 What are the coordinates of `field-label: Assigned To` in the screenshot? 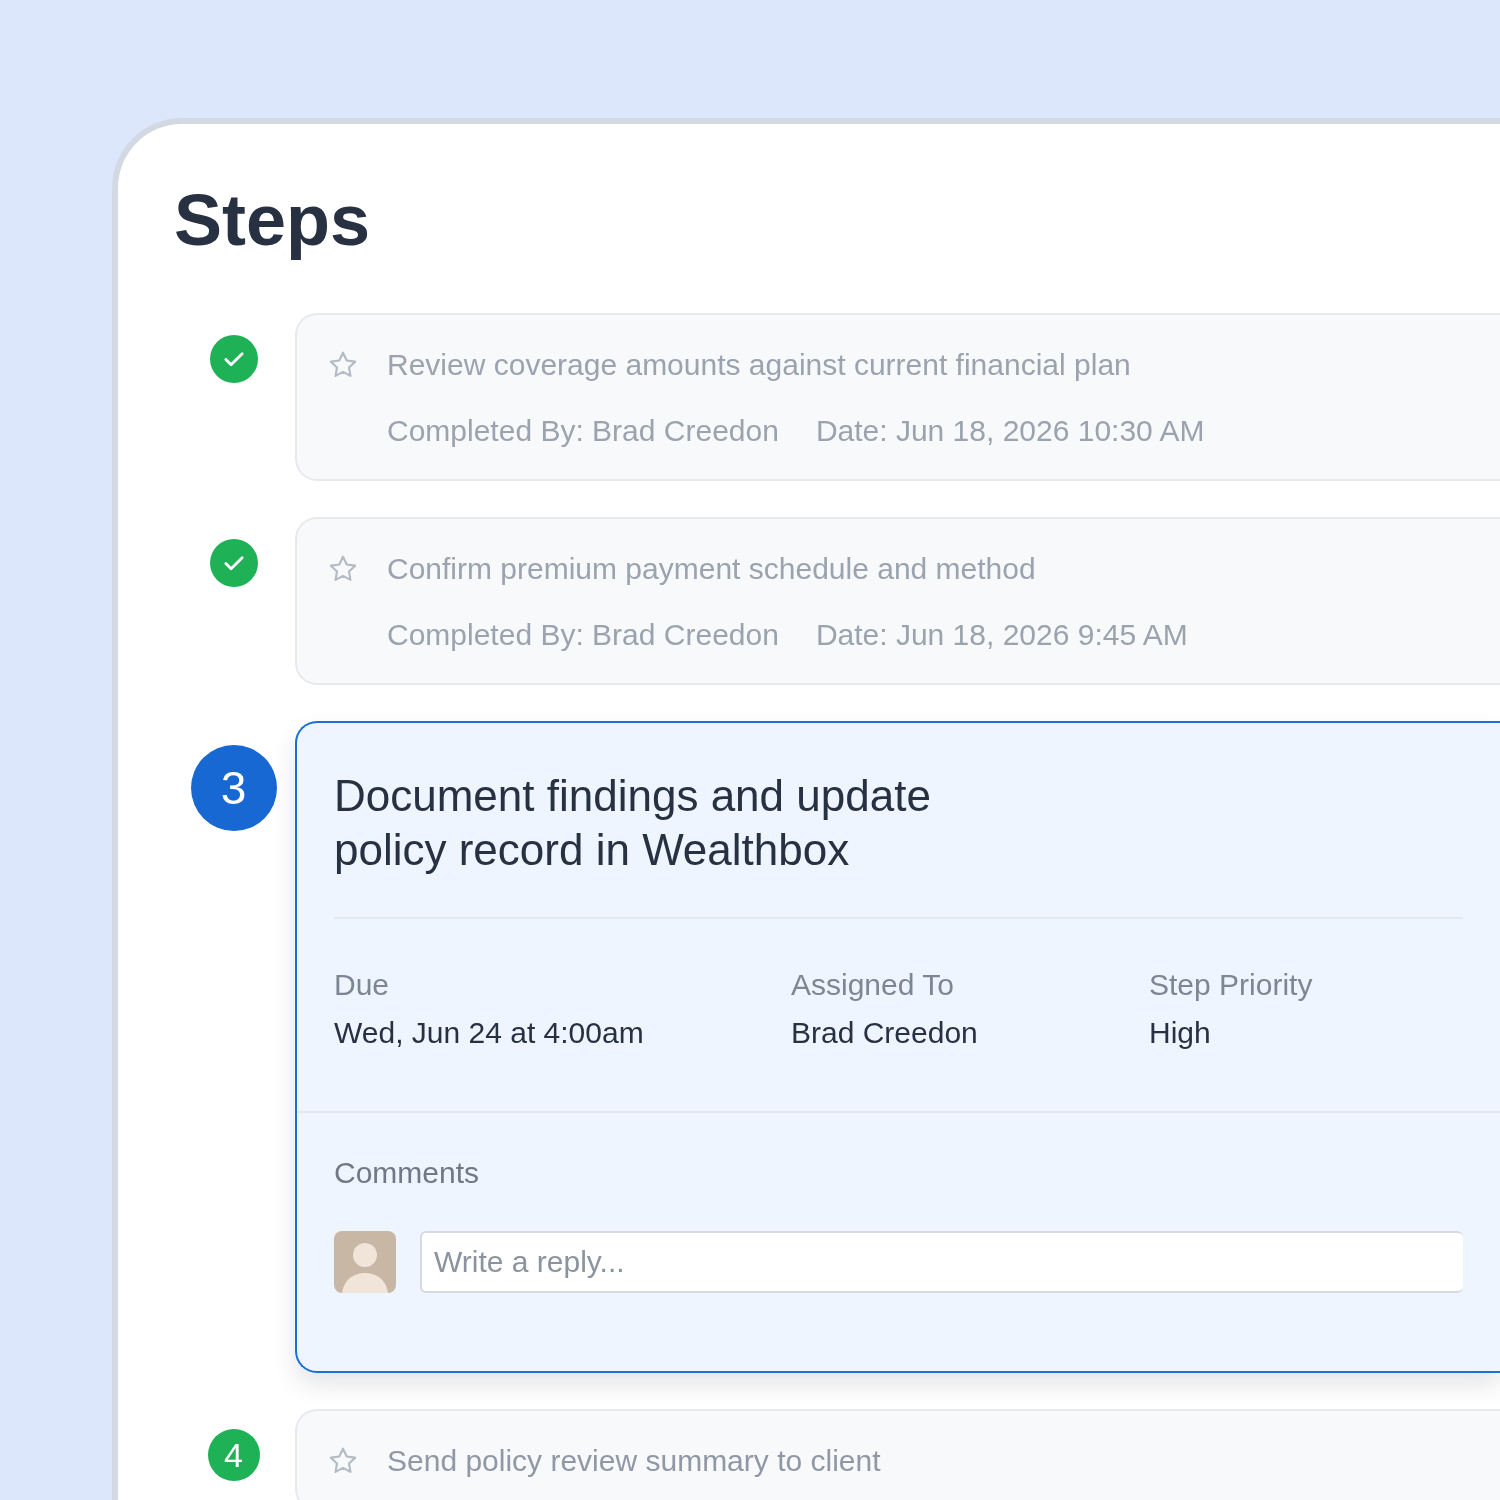 It's located at (873, 985).